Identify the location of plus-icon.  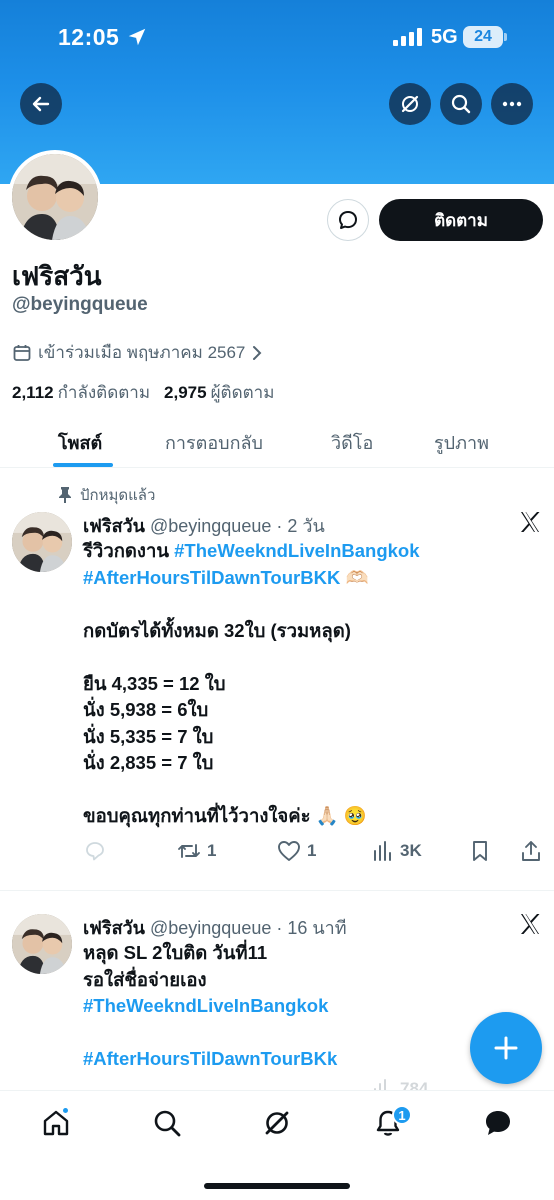
(506, 1048).